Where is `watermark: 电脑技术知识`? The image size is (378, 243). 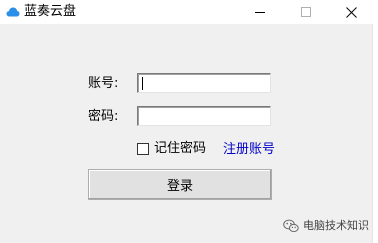 watermark: 电脑技术知识 is located at coordinates (326, 226).